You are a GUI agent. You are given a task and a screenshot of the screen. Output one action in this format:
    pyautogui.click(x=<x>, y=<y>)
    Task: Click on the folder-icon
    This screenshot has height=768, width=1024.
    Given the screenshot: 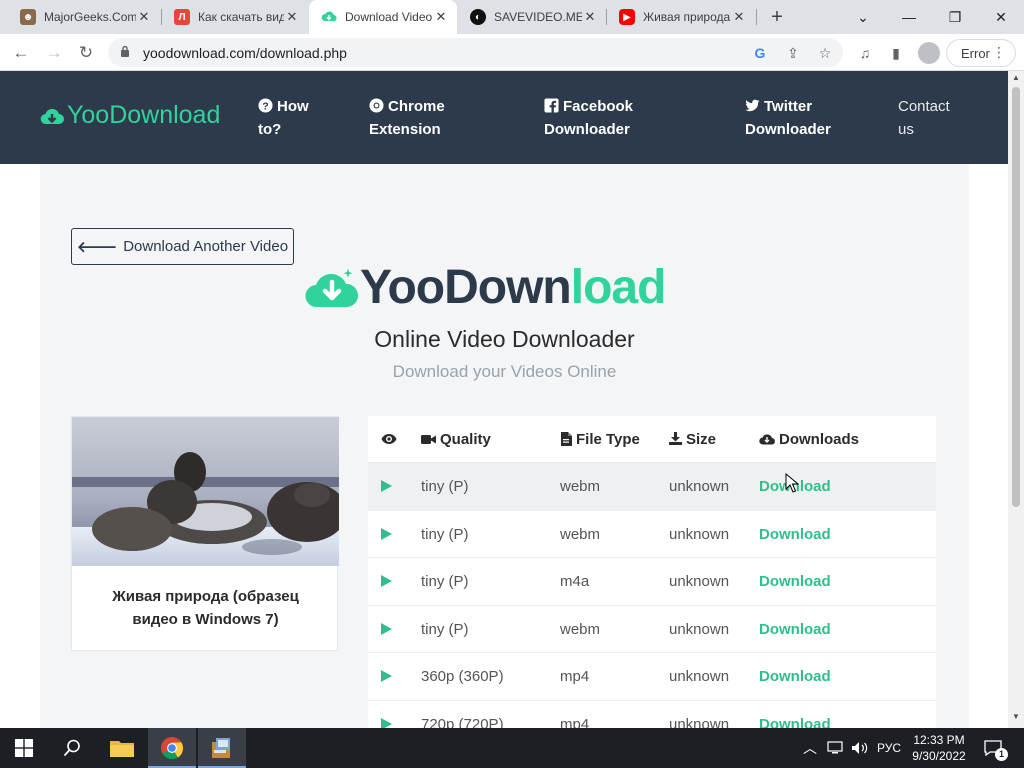 What is the action you would take?
    pyautogui.click(x=122, y=749)
    